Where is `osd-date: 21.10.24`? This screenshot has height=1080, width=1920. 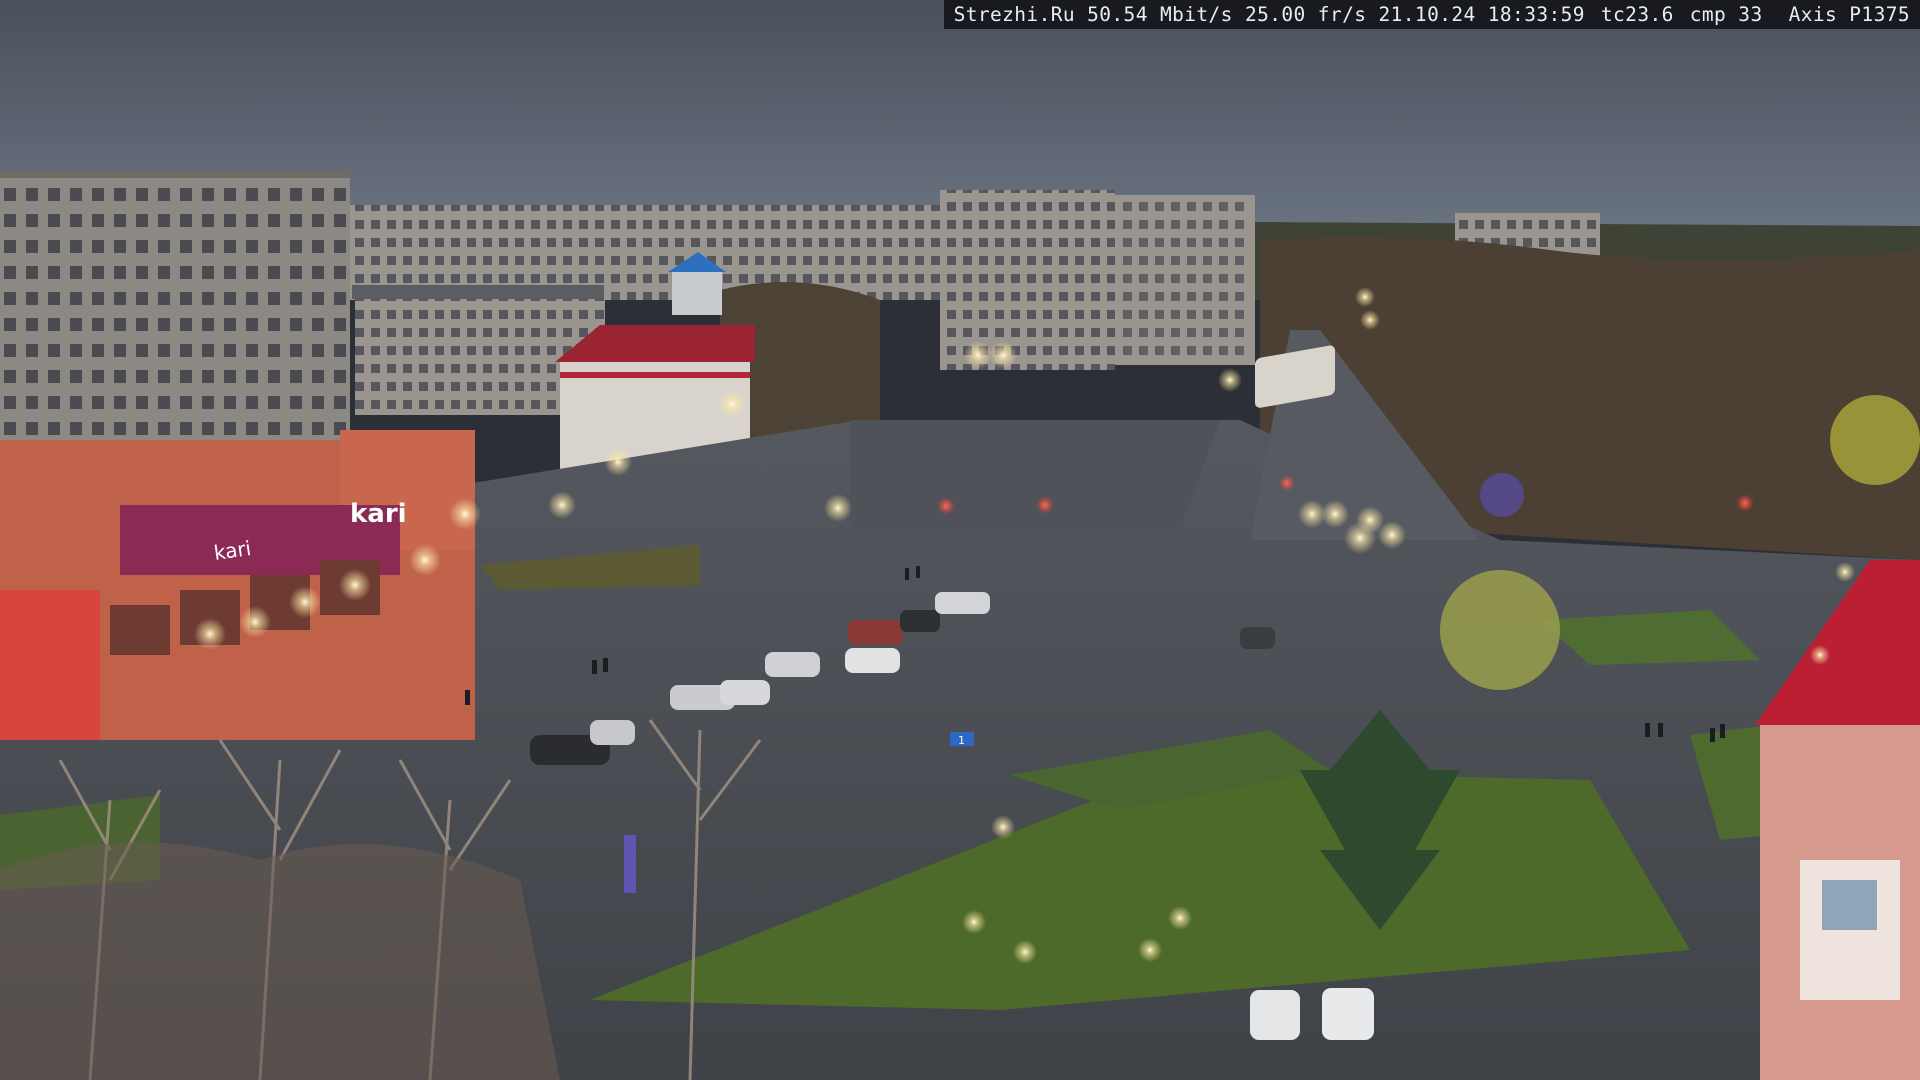 osd-date: 21.10.24 is located at coordinates (1427, 14).